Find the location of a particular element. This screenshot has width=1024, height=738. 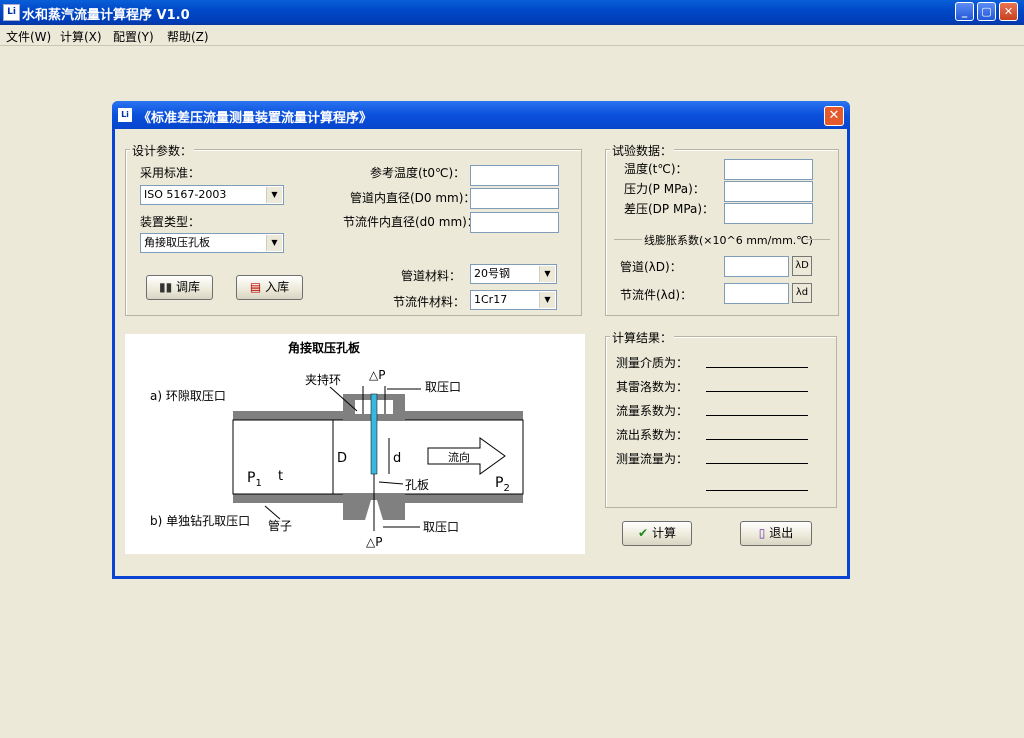

dialog-title-bar: Li 《标准差压流量测量装置流量计算程序》 ✕ is located at coordinates (481, 115).